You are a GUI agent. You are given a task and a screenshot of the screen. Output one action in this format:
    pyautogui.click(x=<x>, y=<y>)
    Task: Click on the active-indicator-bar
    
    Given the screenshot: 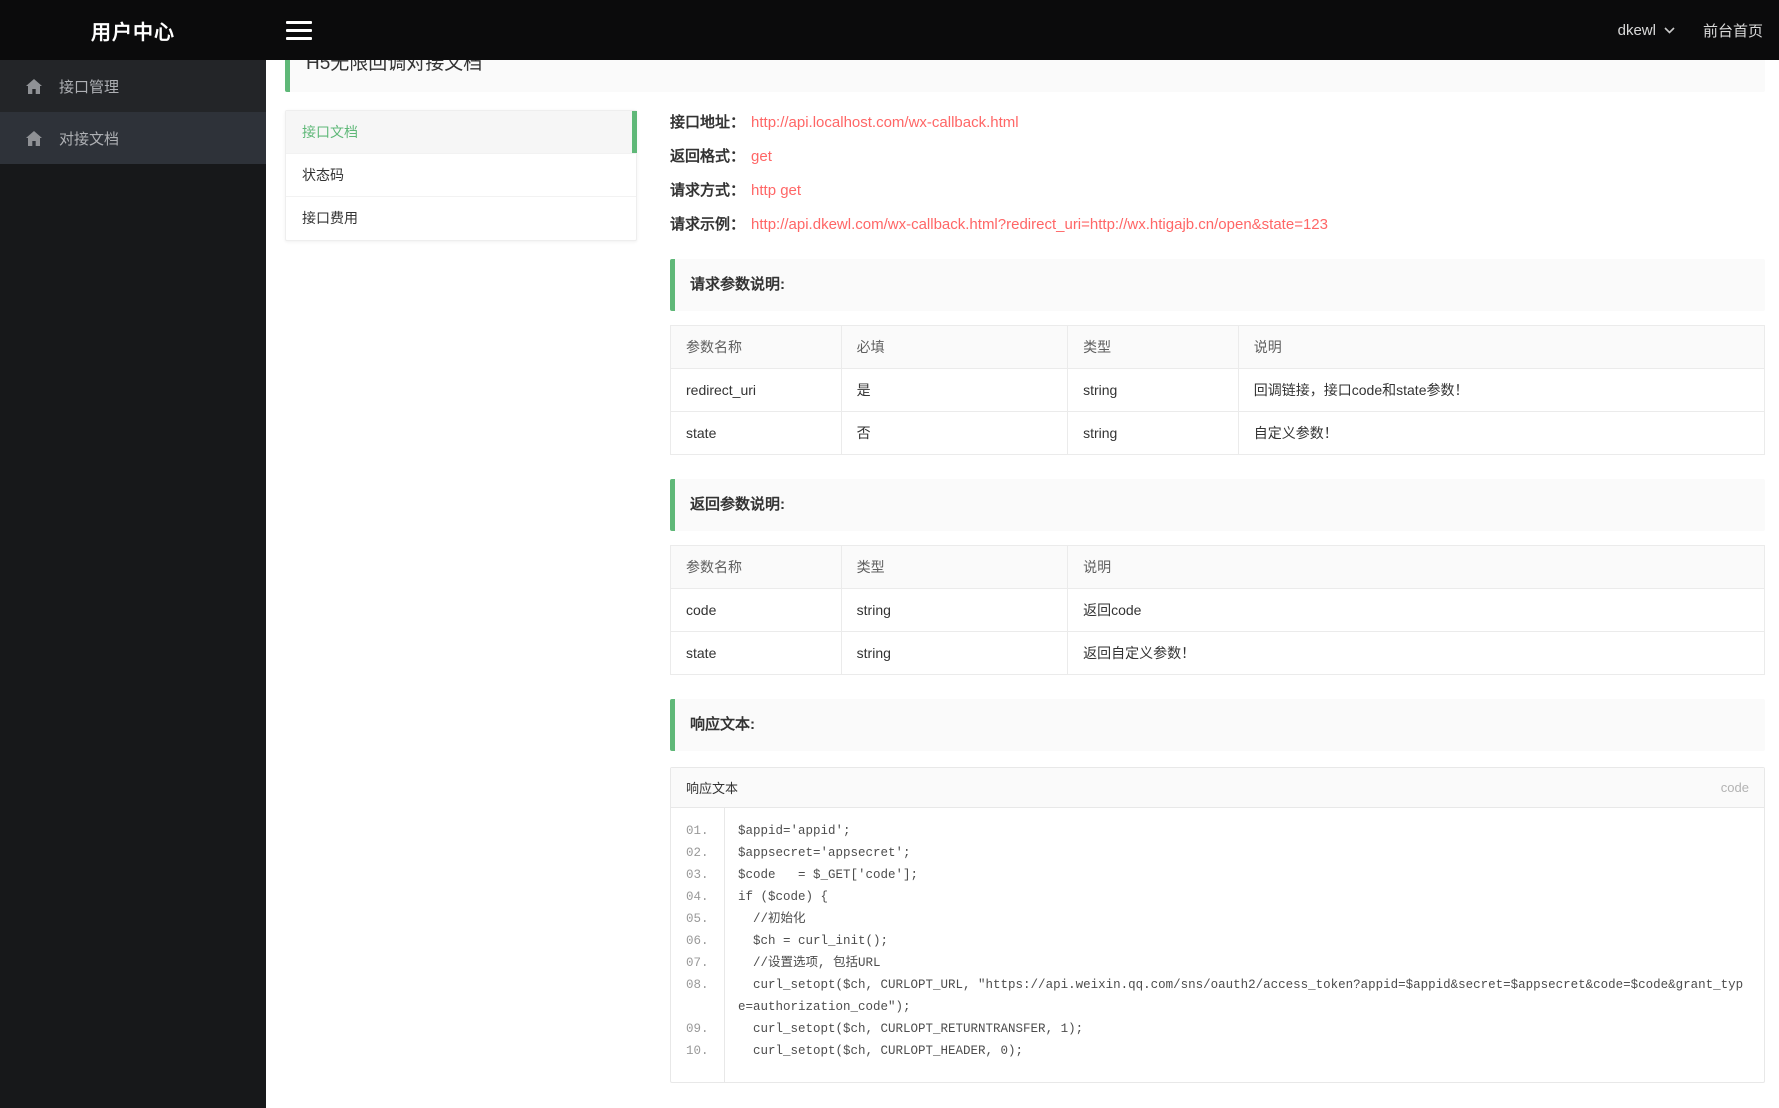 What is the action you would take?
    pyautogui.click(x=634, y=132)
    